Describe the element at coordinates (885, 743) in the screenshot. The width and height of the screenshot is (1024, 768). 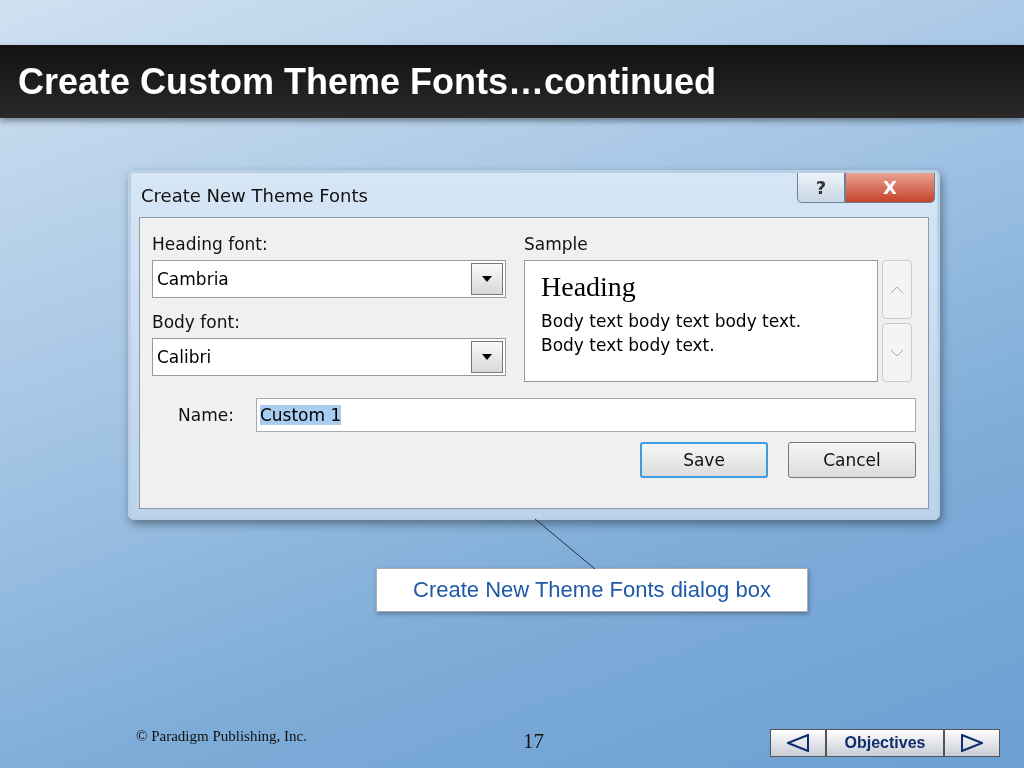
I see `objectives-button: Objectives` at that location.